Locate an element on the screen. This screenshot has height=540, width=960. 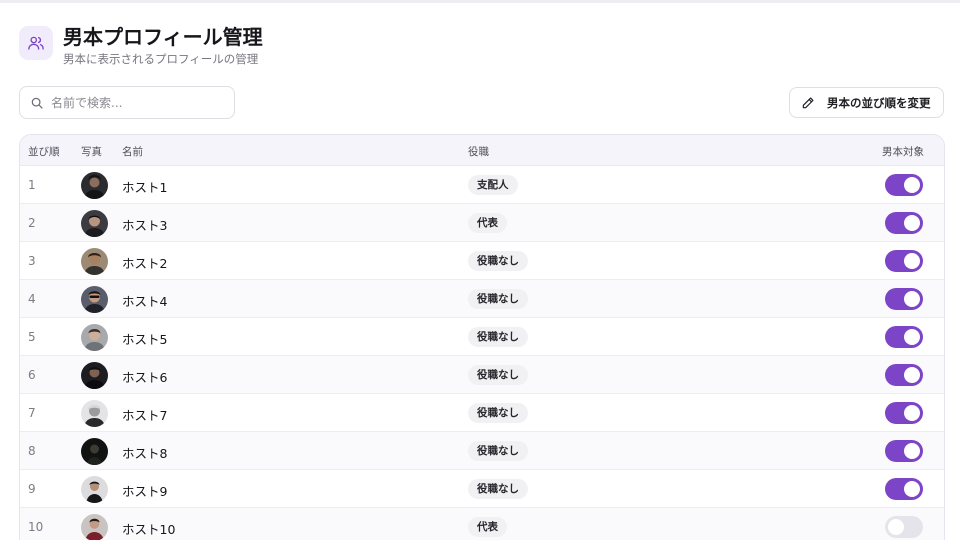
table-row: 7 ホスト7 役職なし is located at coordinates (482, 413).